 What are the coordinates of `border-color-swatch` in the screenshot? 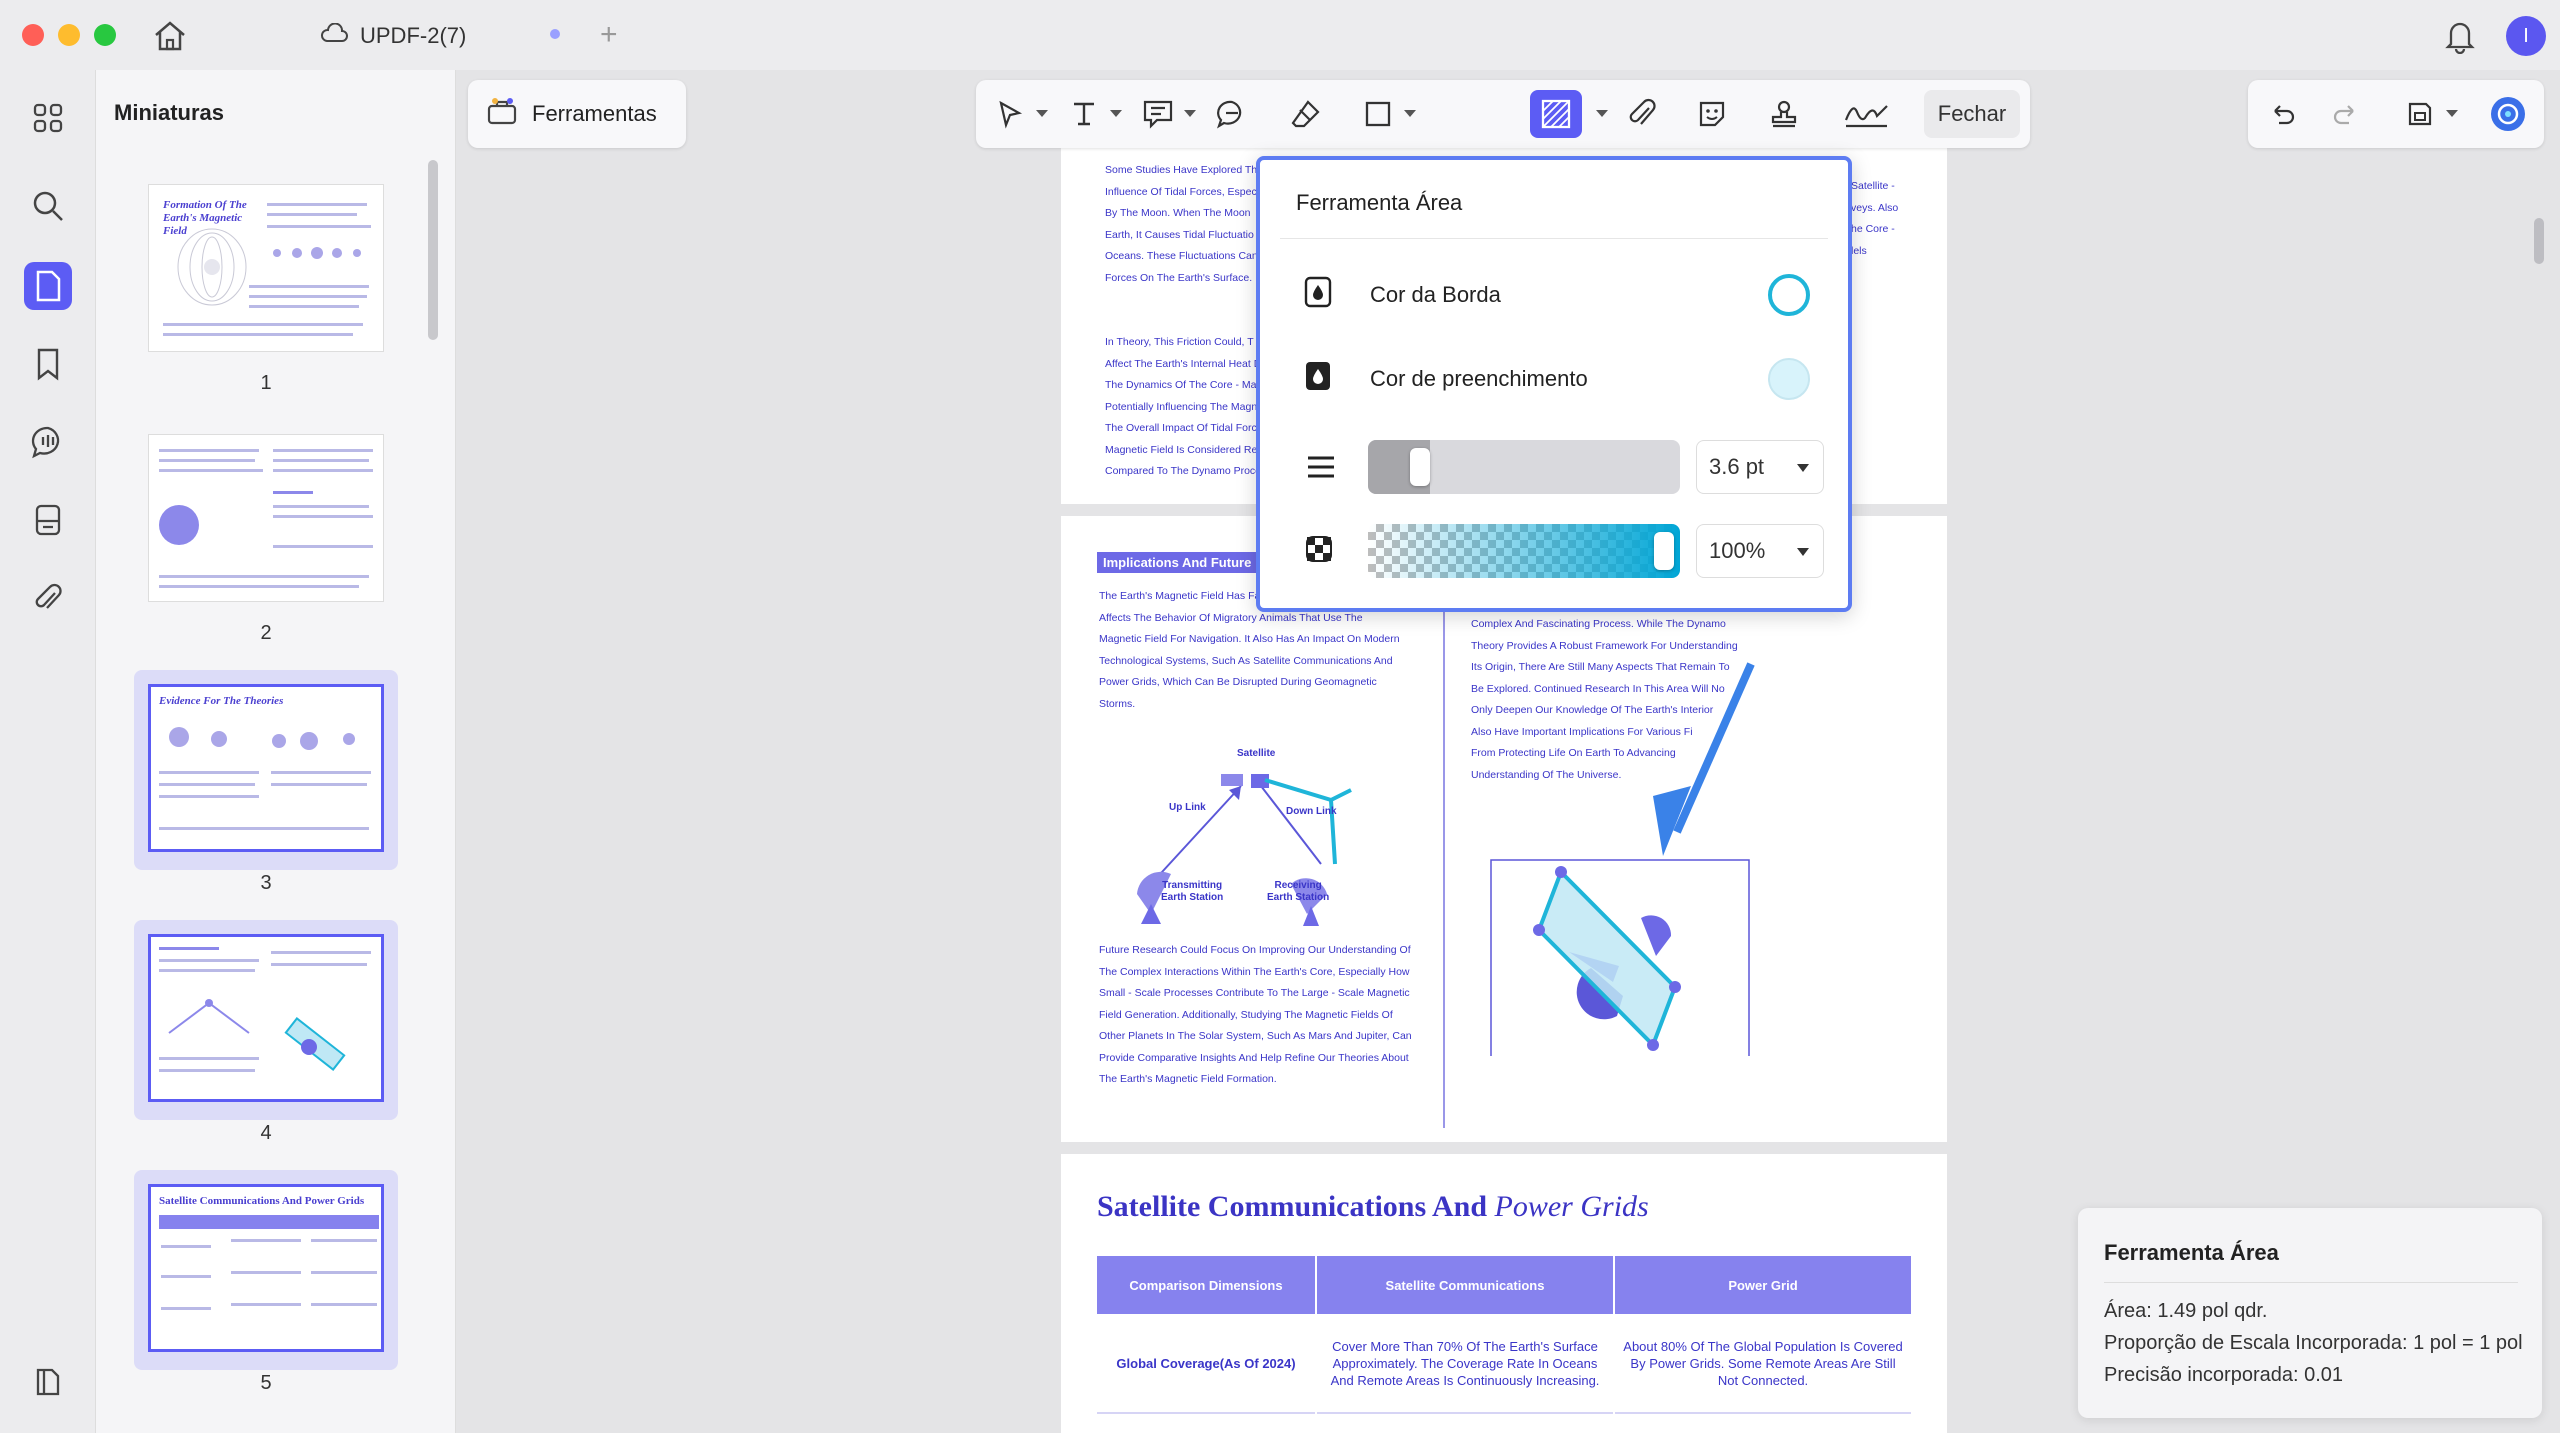 It's located at (1789, 295).